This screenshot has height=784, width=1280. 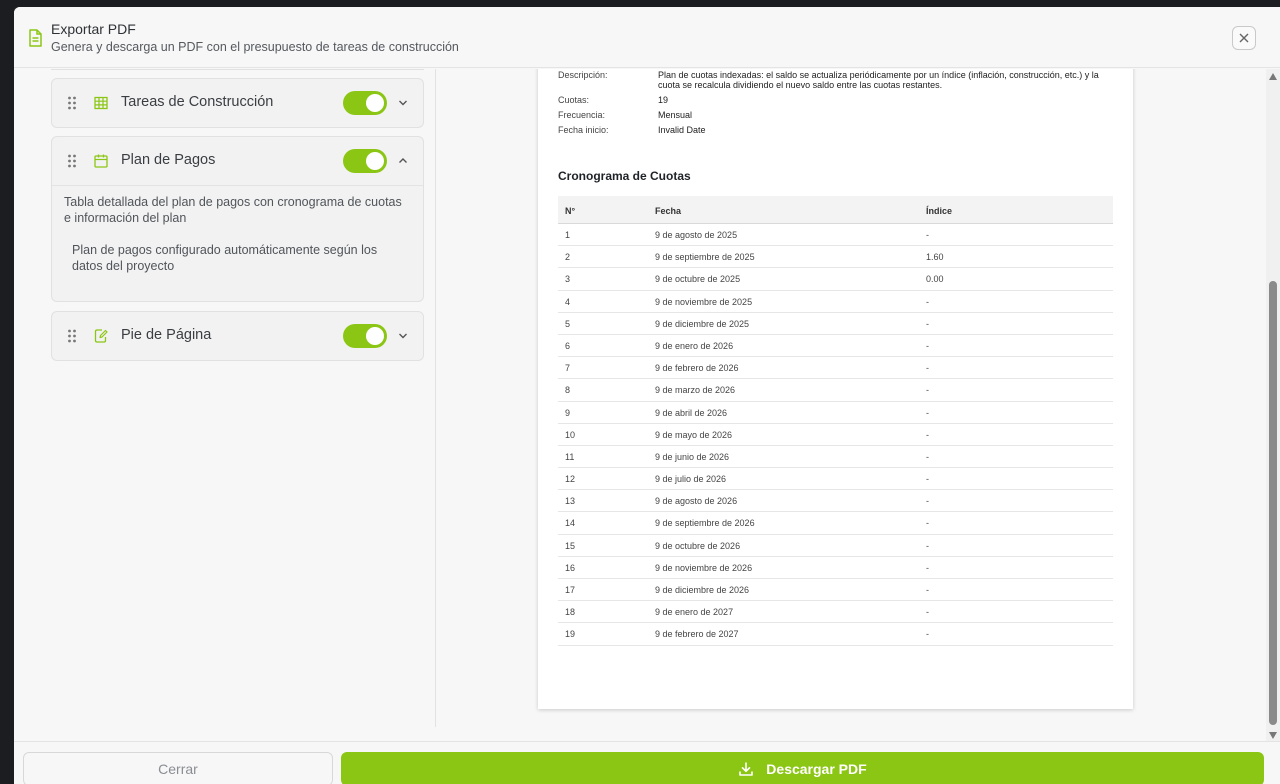 I want to click on table-row: 15 9 de octubre de 2026 -, so click(x=835, y=546).